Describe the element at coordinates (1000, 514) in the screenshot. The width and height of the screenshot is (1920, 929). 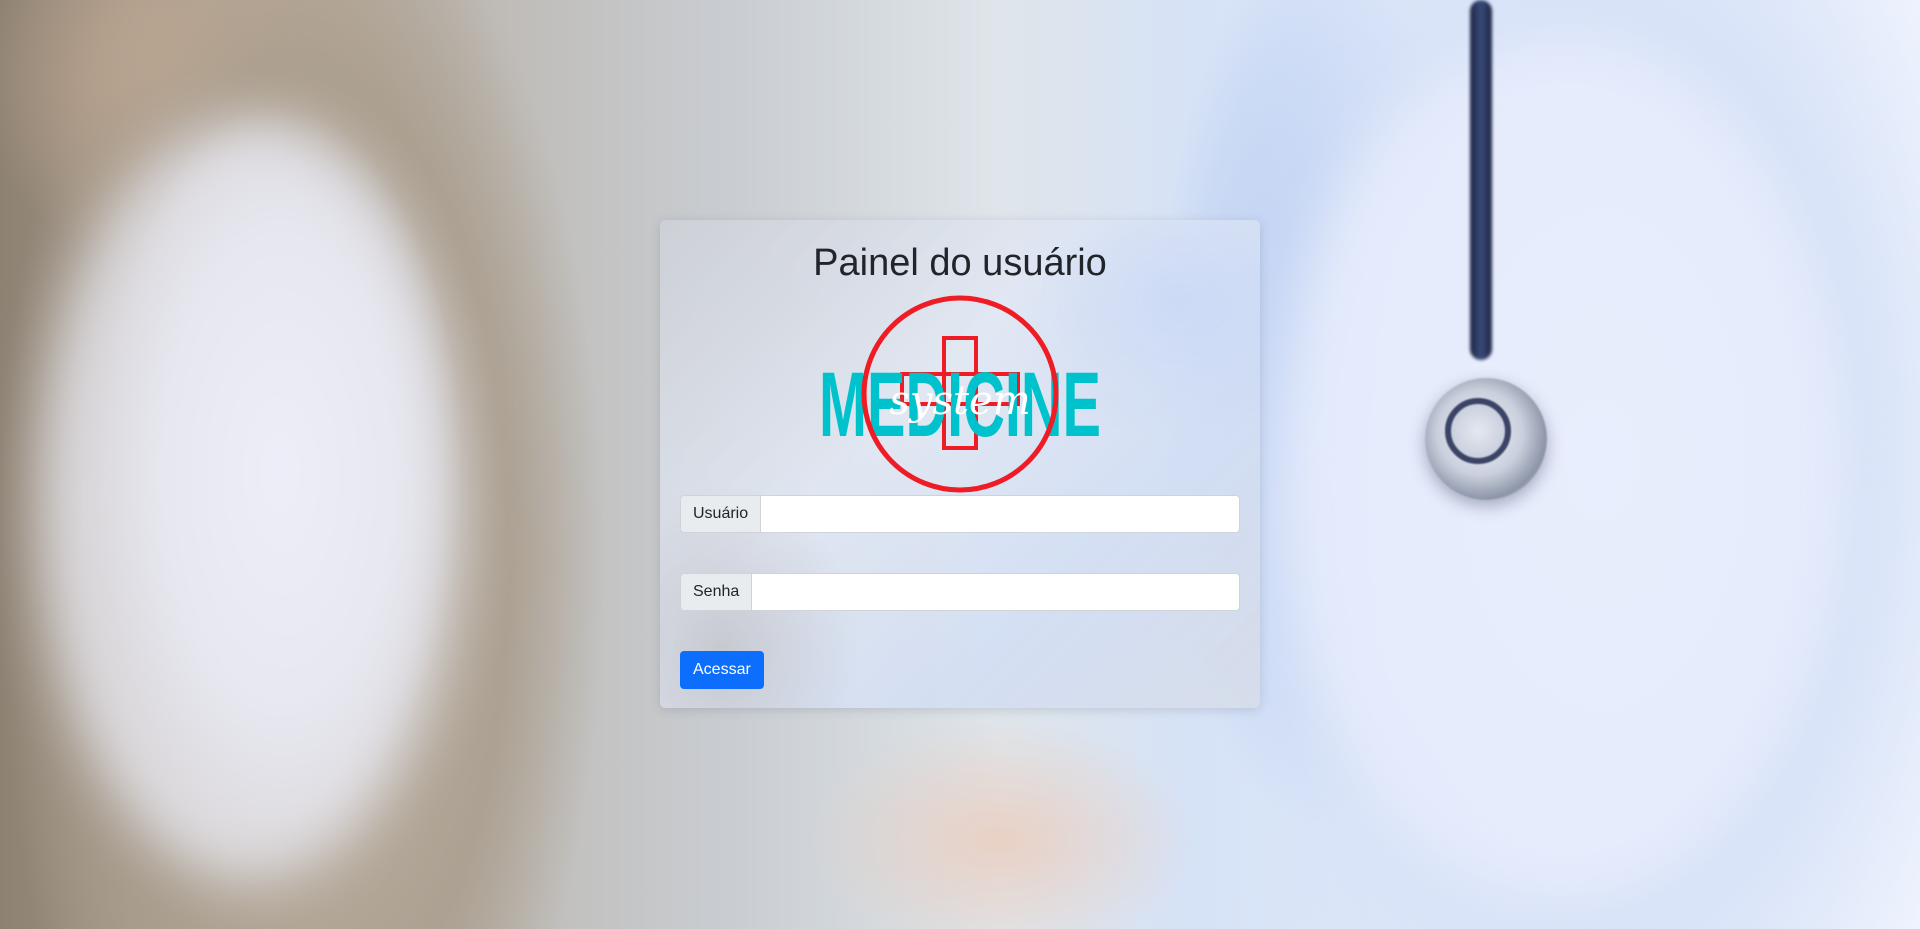
I see `username-input` at that location.